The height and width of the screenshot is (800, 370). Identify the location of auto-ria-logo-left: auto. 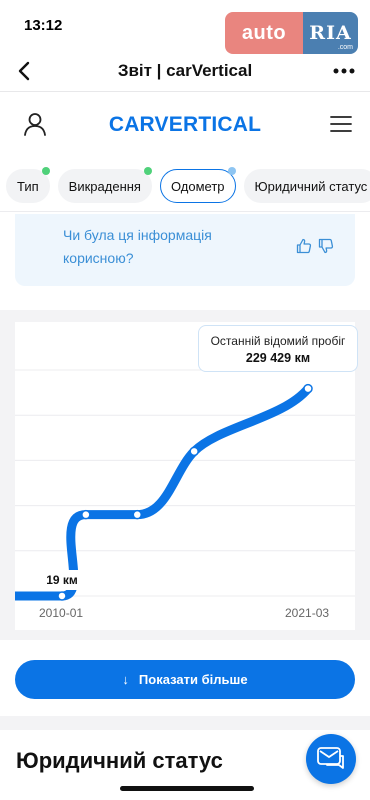
(264, 33).